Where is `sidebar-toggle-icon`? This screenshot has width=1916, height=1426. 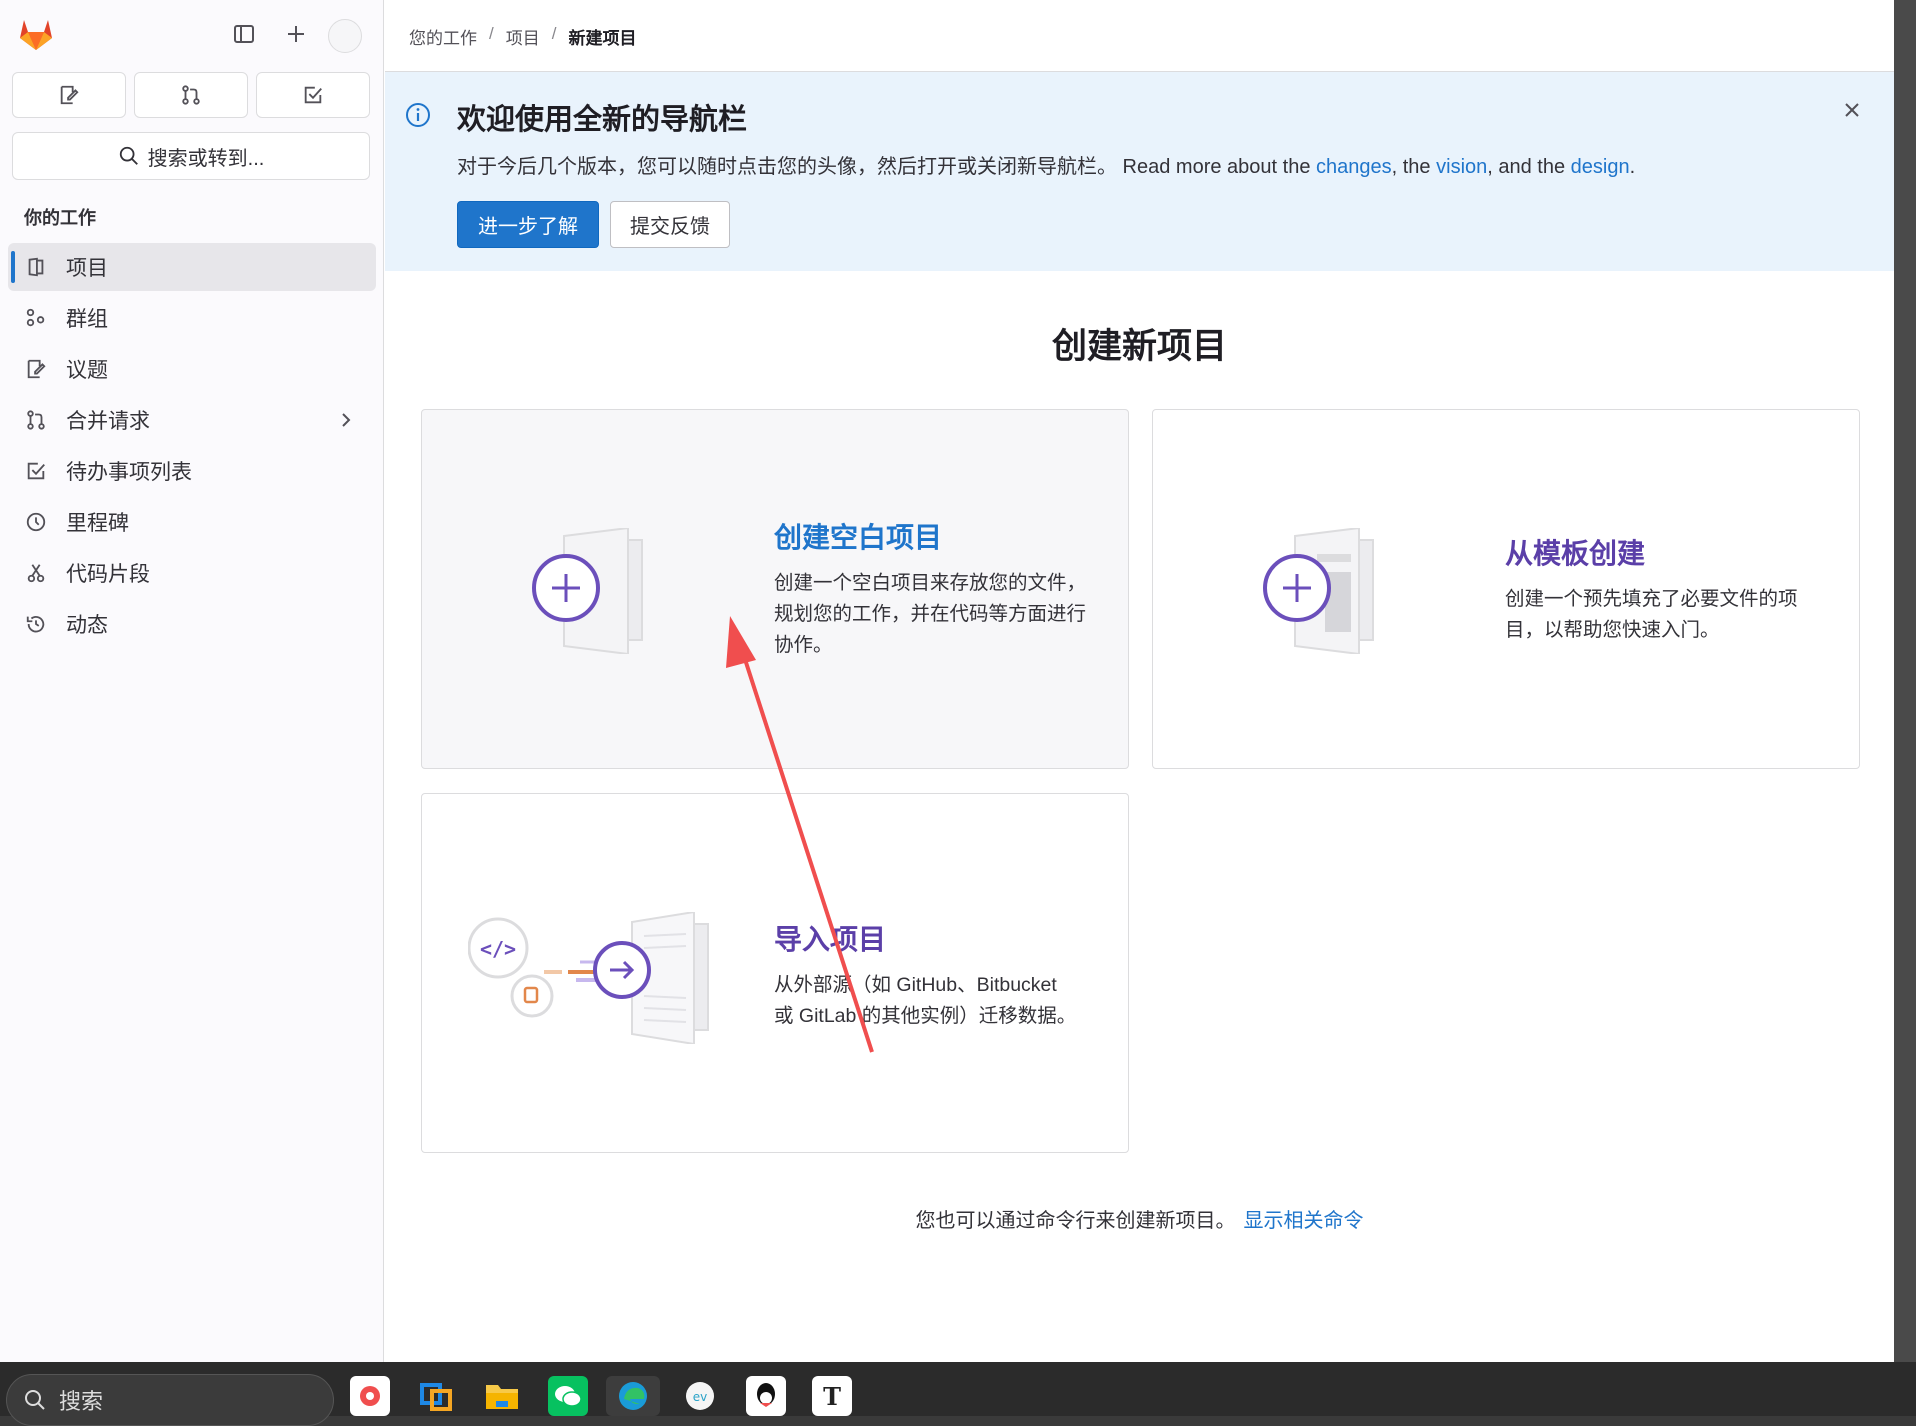
sidebar-toggle-icon is located at coordinates (244, 34).